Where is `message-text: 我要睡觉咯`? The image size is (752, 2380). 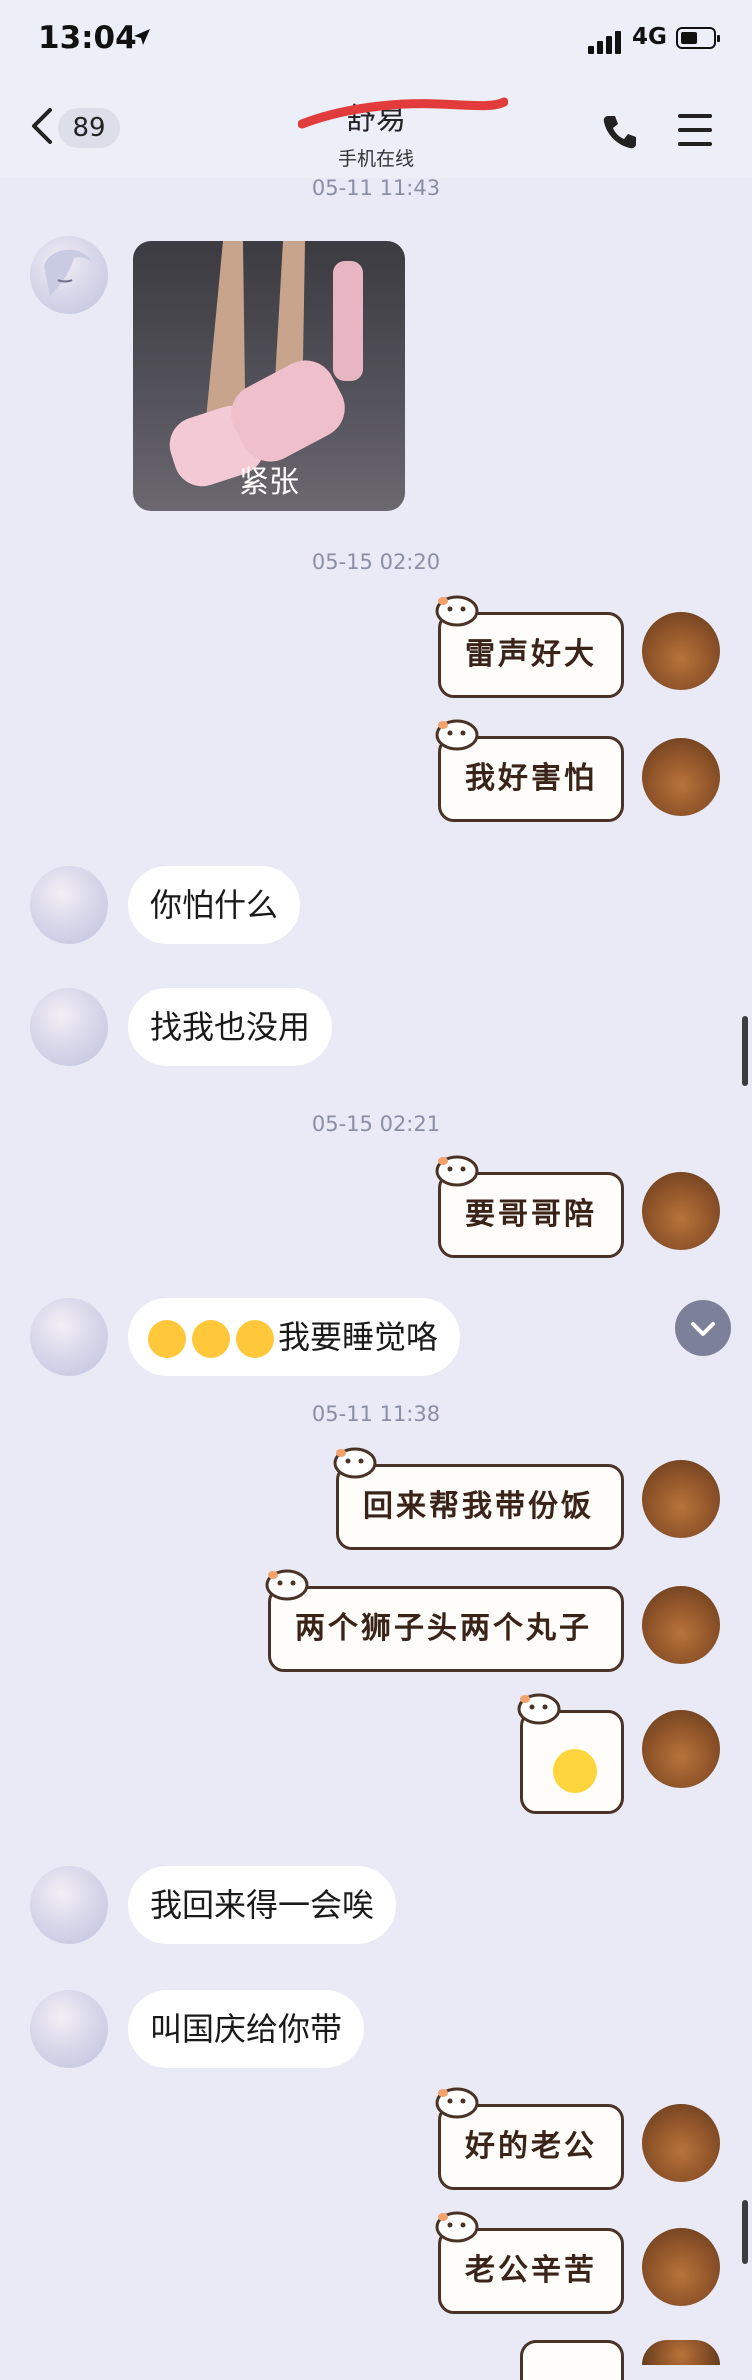 message-text: 我要睡觉咯 is located at coordinates (358, 1337).